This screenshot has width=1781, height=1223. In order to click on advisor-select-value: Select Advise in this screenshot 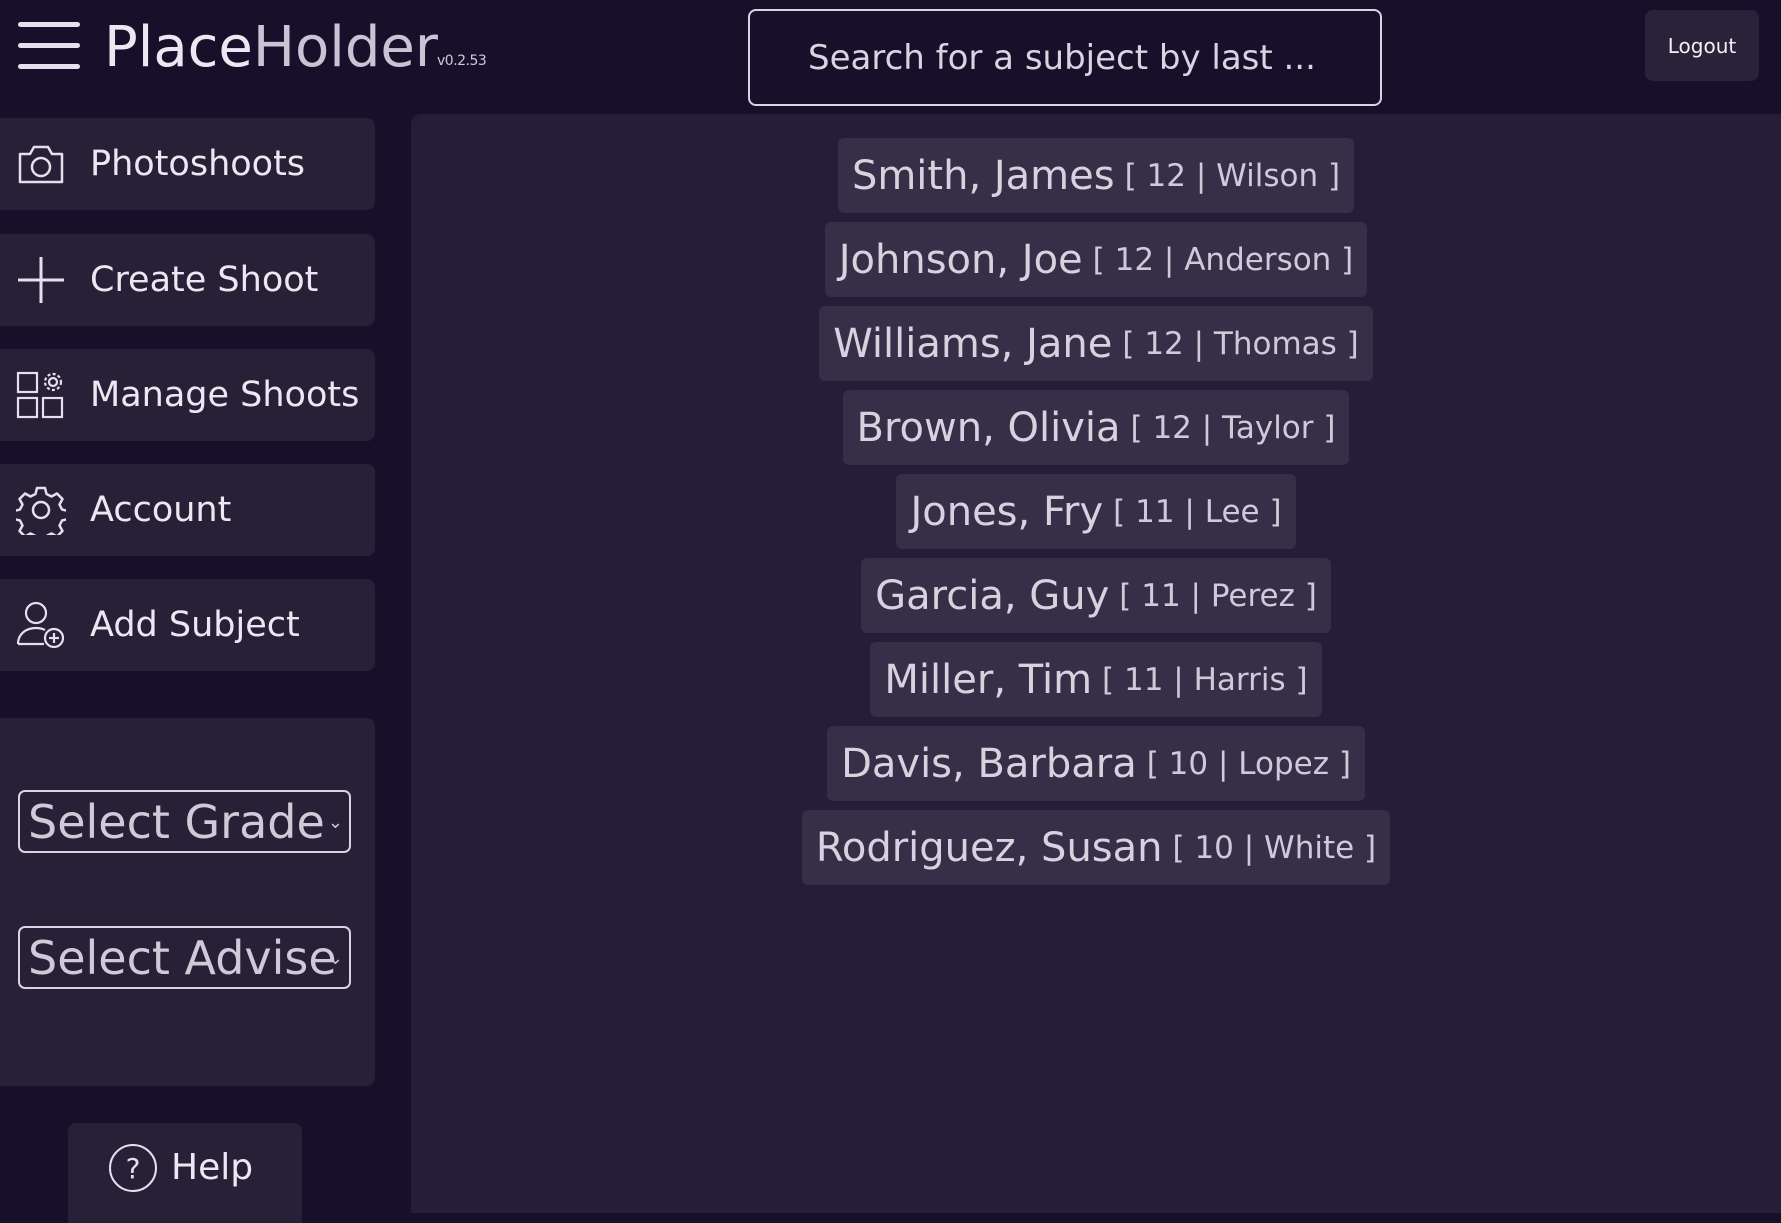, I will do `click(182, 958)`.